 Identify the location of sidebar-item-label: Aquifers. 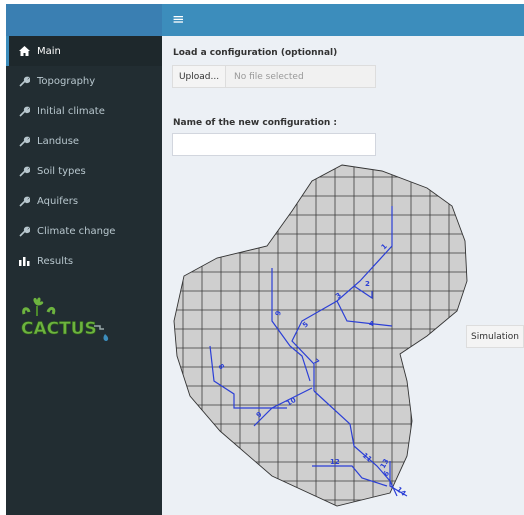
(58, 201).